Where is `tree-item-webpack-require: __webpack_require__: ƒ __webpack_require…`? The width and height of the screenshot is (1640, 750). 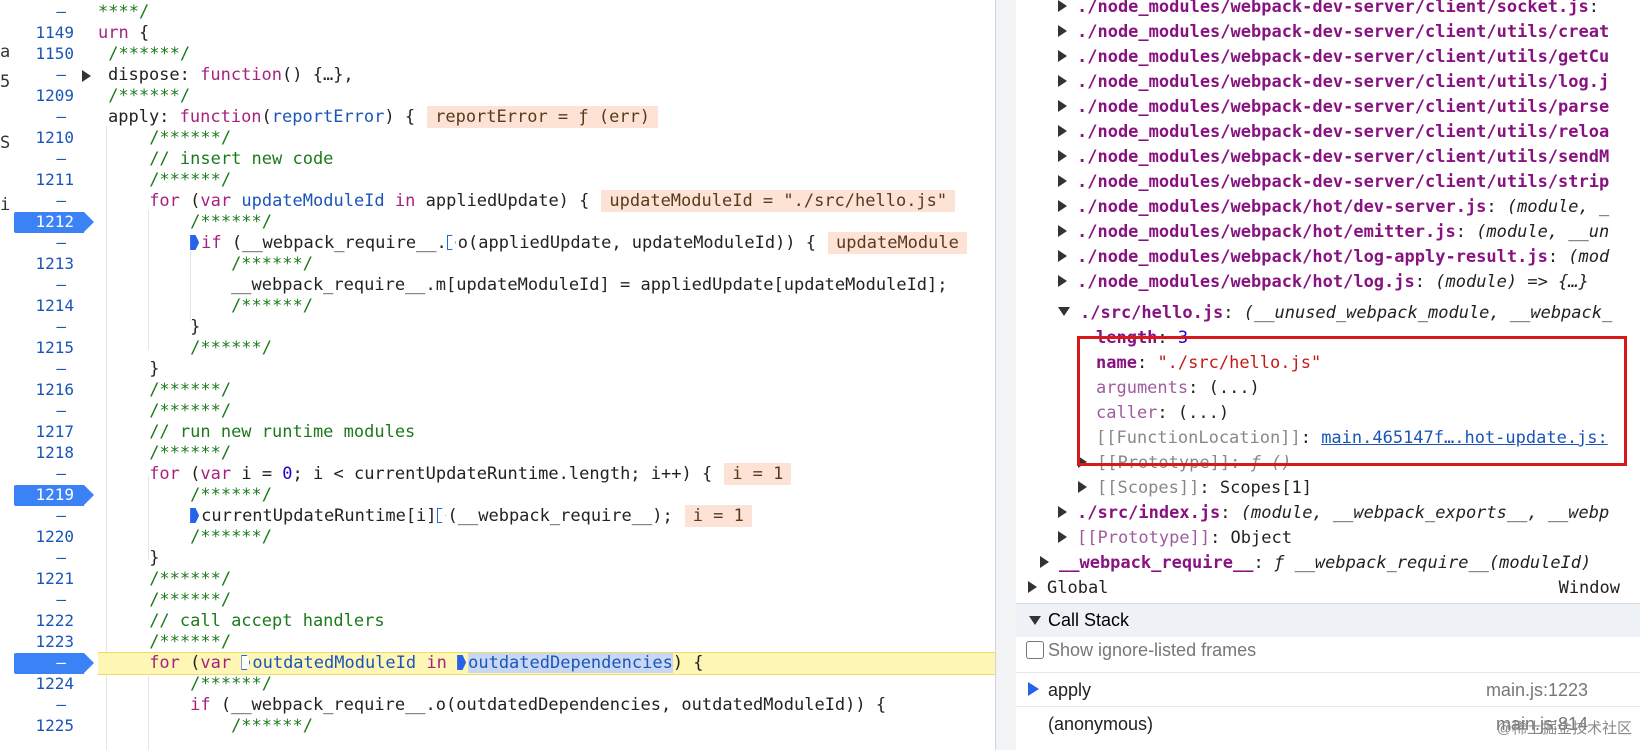
tree-item-webpack-require: __webpack_require__: ƒ __webpack_require… is located at coordinates (1315, 565).